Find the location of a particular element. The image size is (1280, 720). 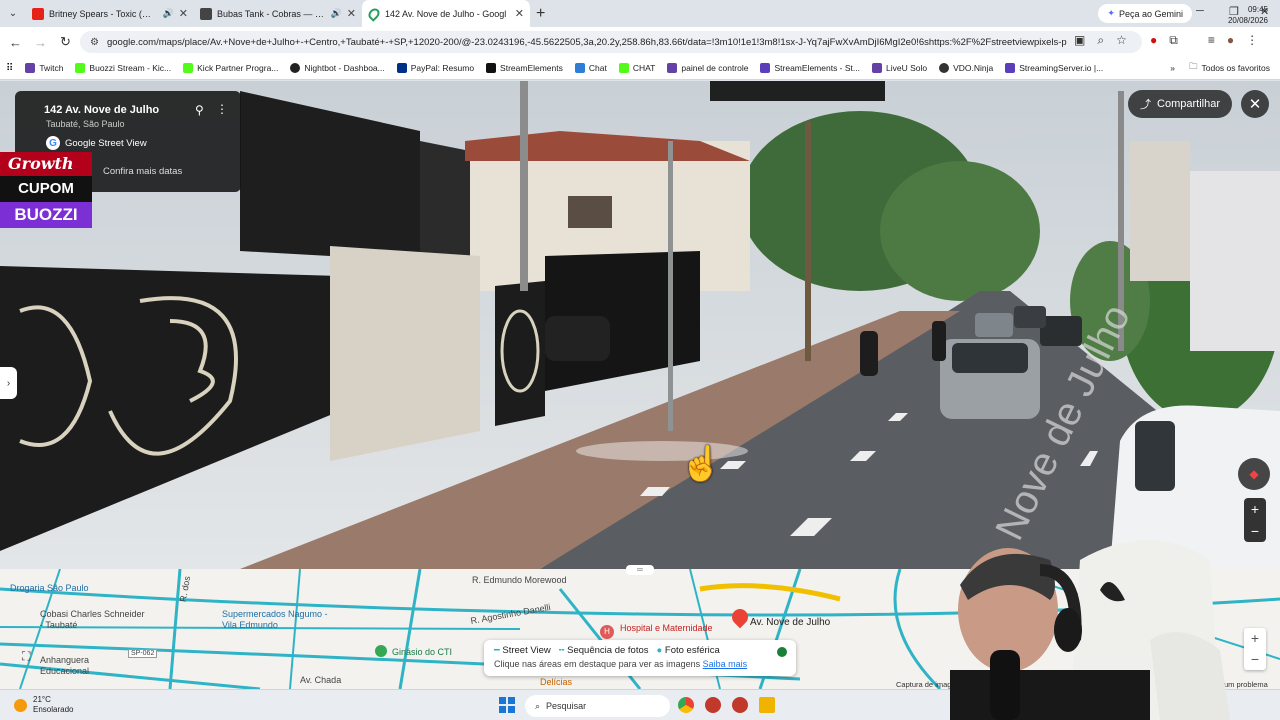

map-label-hospital: Hospital e Maternidade is located at coordinates (666, 628).